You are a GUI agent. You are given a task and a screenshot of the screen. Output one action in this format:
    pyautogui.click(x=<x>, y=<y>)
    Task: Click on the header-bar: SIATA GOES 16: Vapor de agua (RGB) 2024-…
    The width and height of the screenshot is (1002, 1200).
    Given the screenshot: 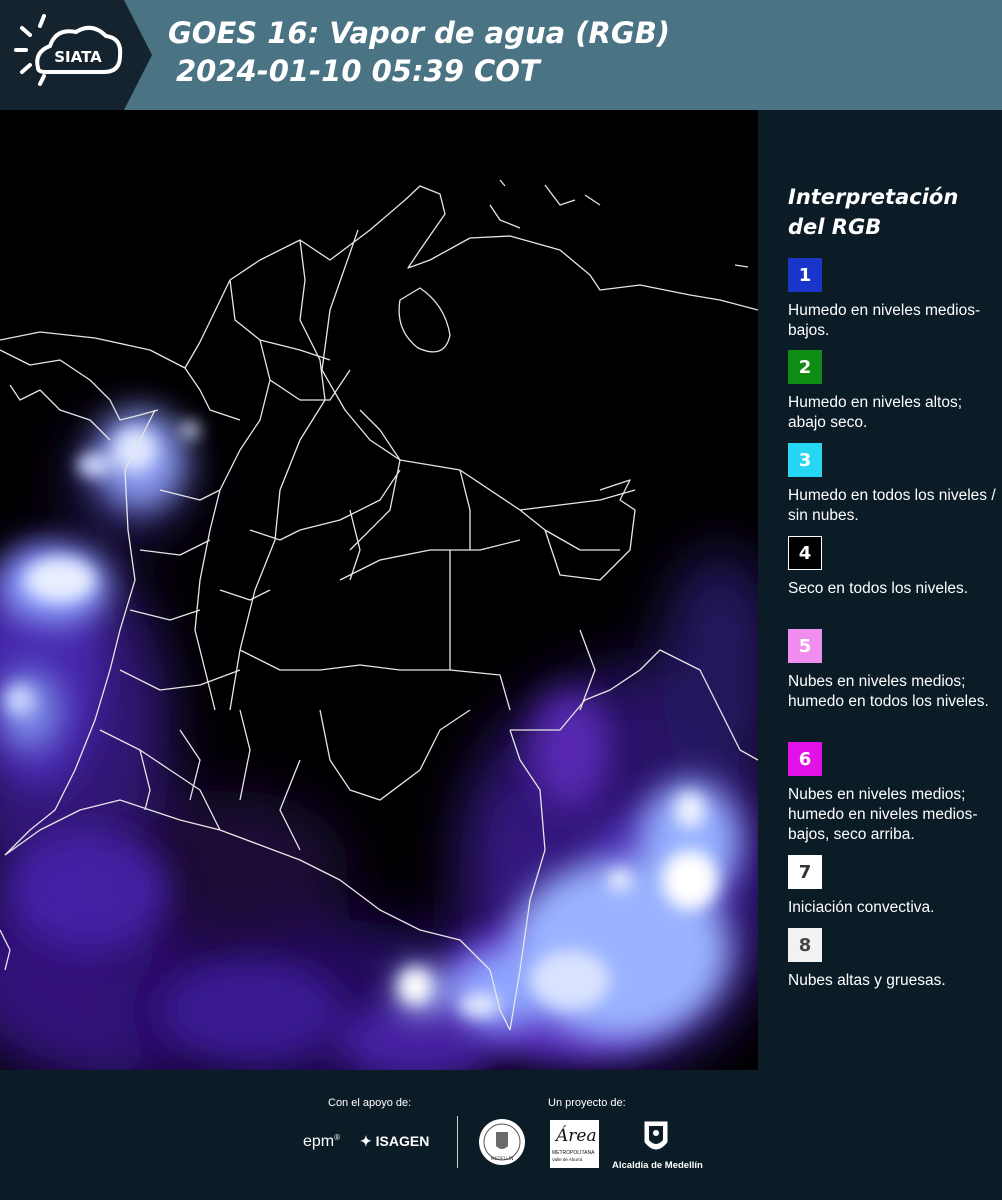 What is the action you would take?
    pyautogui.click(x=501, y=55)
    